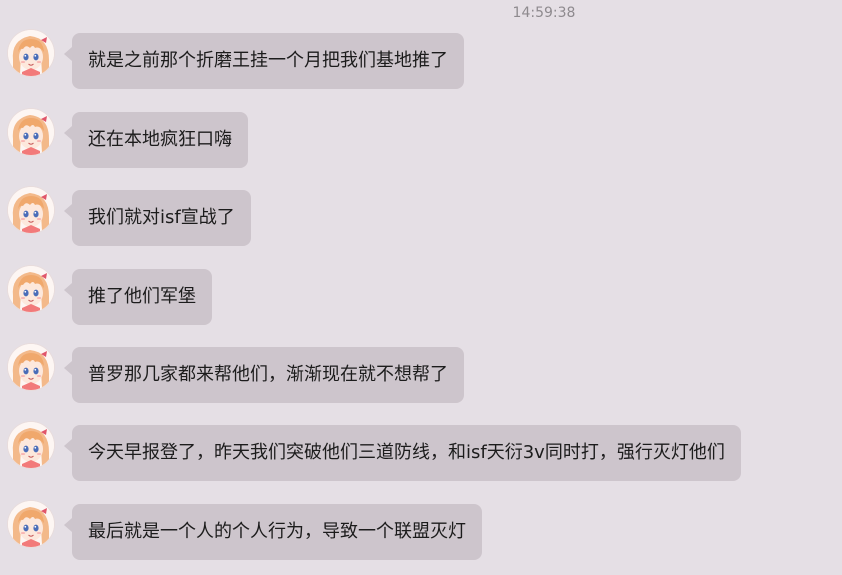 The width and height of the screenshot is (842, 575). I want to click on message-row: 推了他们军堡, so click(421, 296).